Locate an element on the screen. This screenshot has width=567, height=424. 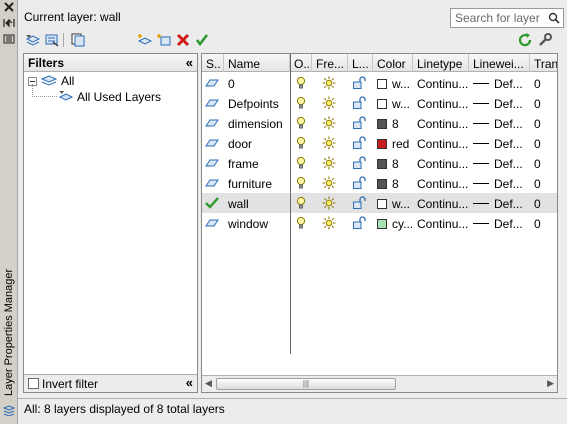
invert-filter-checkbox is located at coordinates (33, 383).